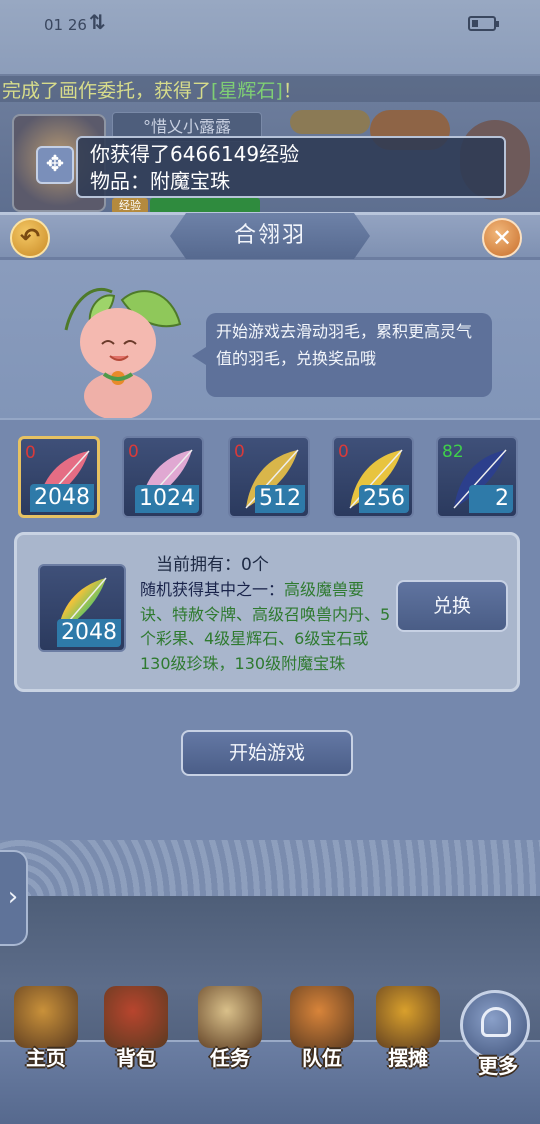 The height and width of the screenshot is (1124, 540). I want to click on back-button: ↶, so click(30, 238).